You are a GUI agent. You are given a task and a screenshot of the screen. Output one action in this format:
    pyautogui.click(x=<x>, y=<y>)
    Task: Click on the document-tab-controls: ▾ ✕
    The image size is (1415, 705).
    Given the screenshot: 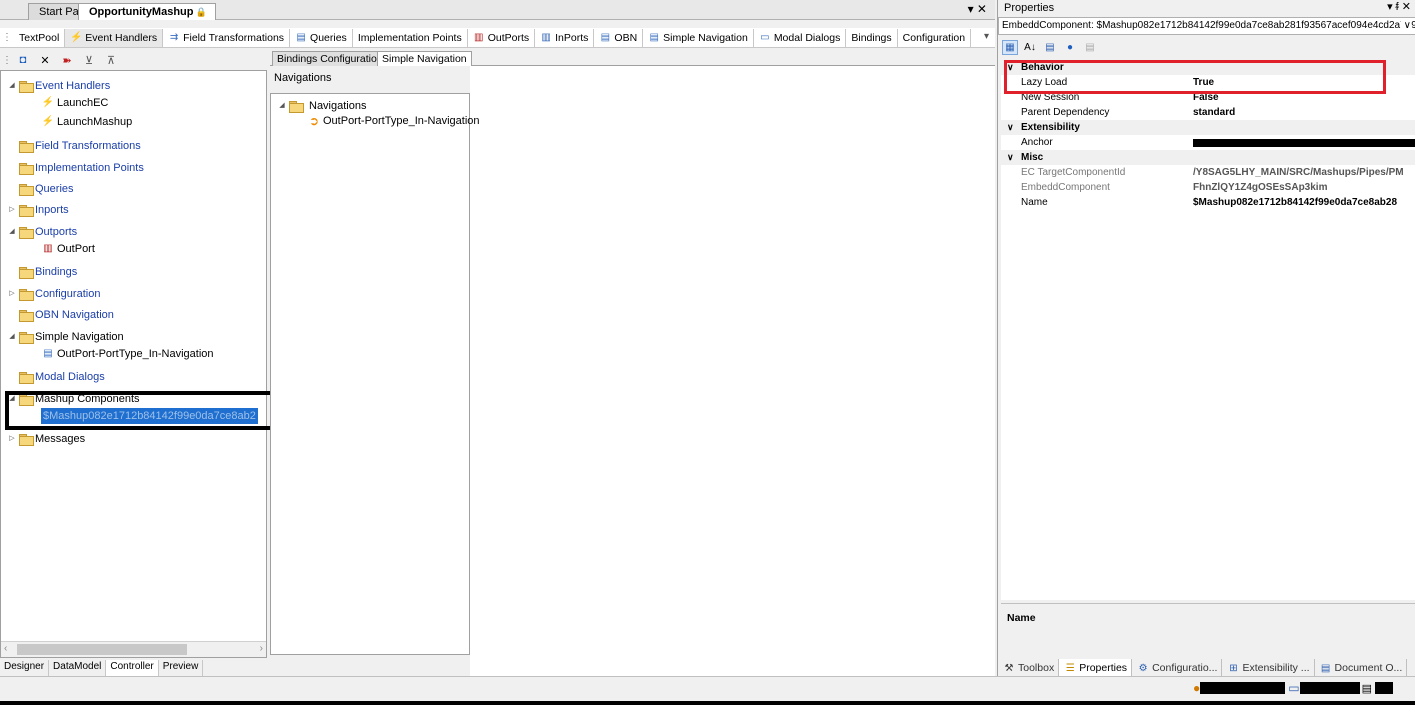 What is the action you would take?
    pyautogui.click(x=977, y=9)
    